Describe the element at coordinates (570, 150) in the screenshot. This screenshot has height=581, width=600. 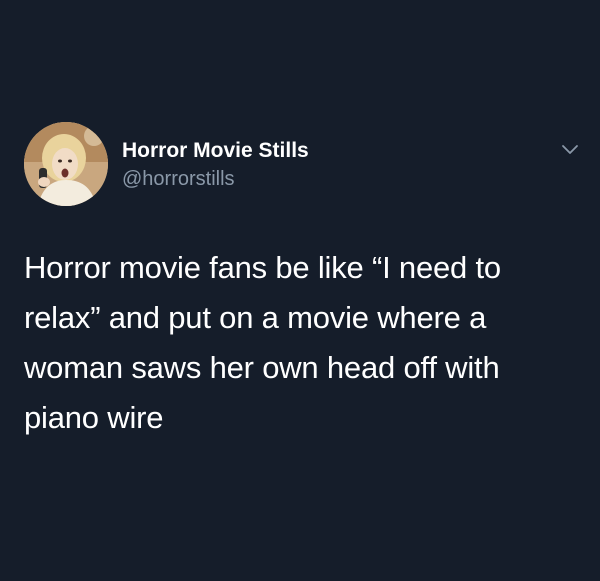
I see `chevron-down-icon` at that location.